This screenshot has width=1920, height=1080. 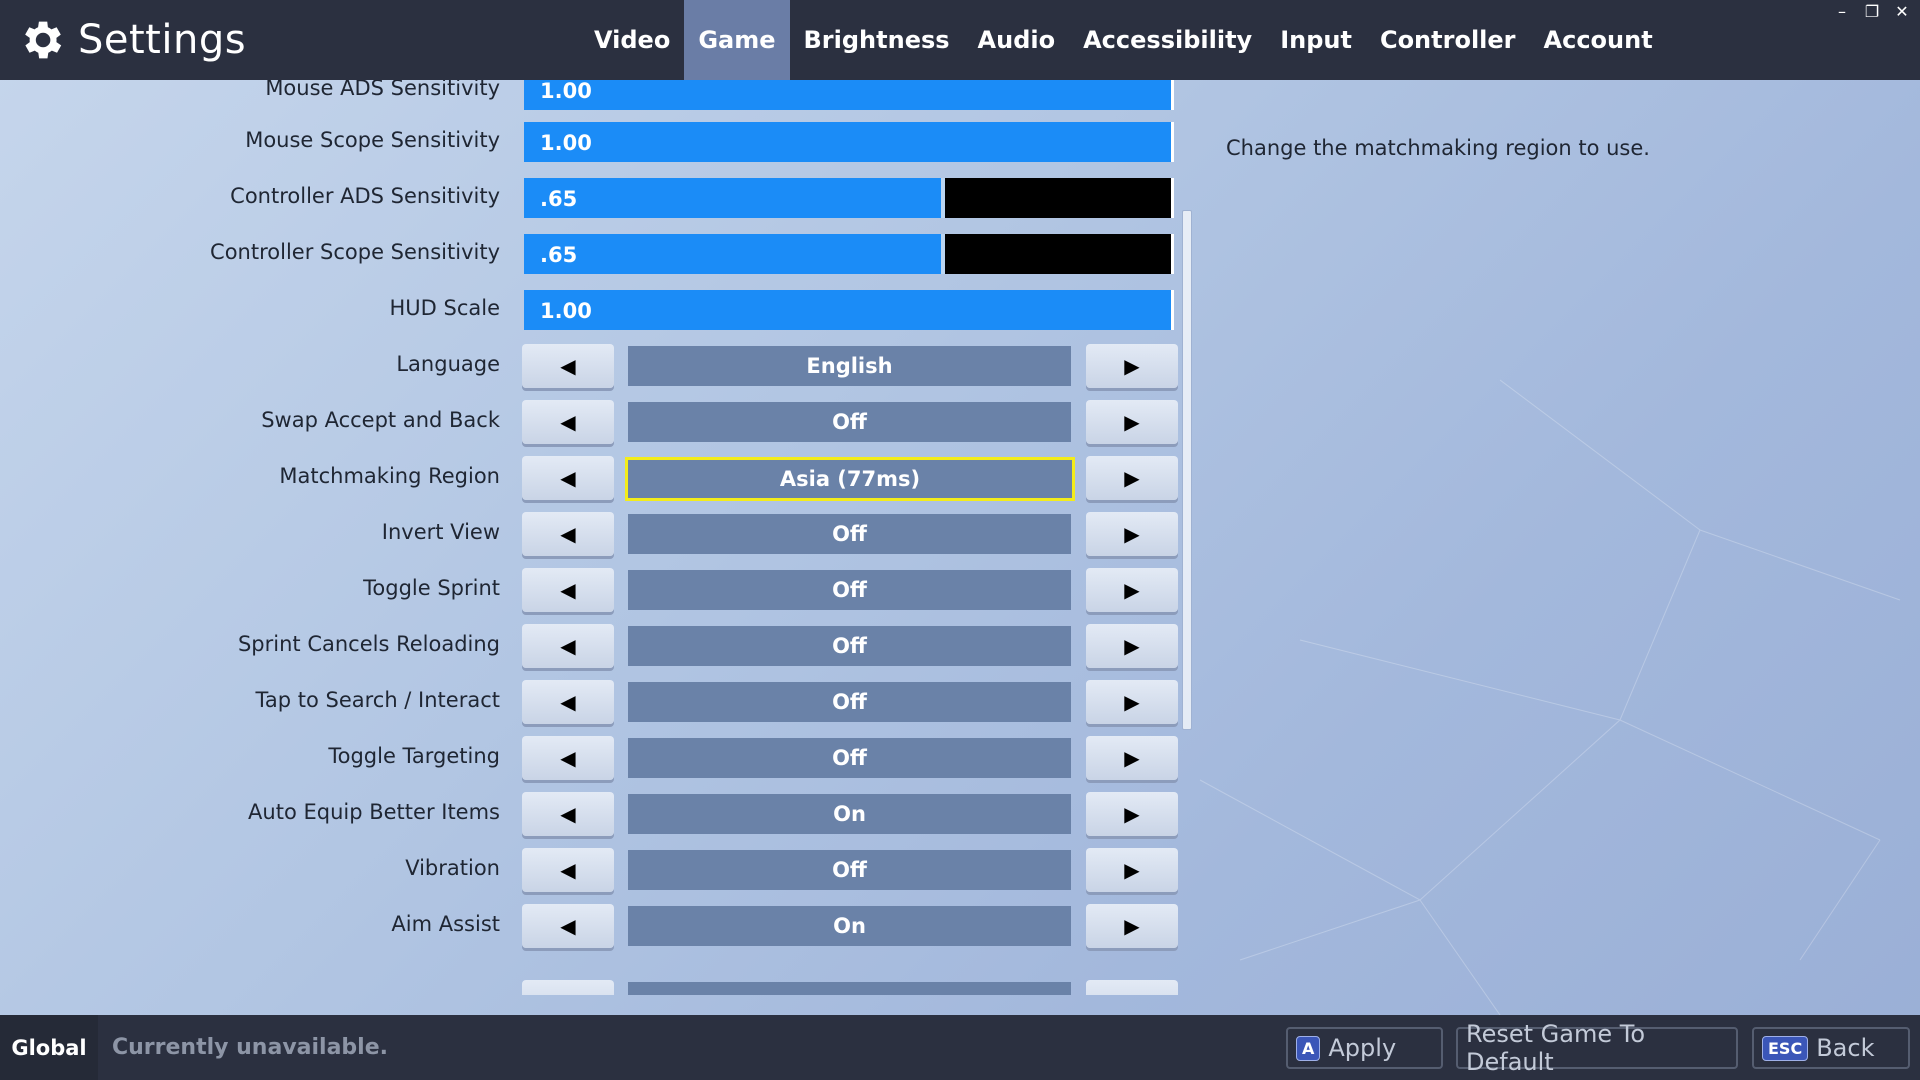 I want to click on reset-game-to-default-button: Reset Game To Default, so click(x=1597, y=1048).